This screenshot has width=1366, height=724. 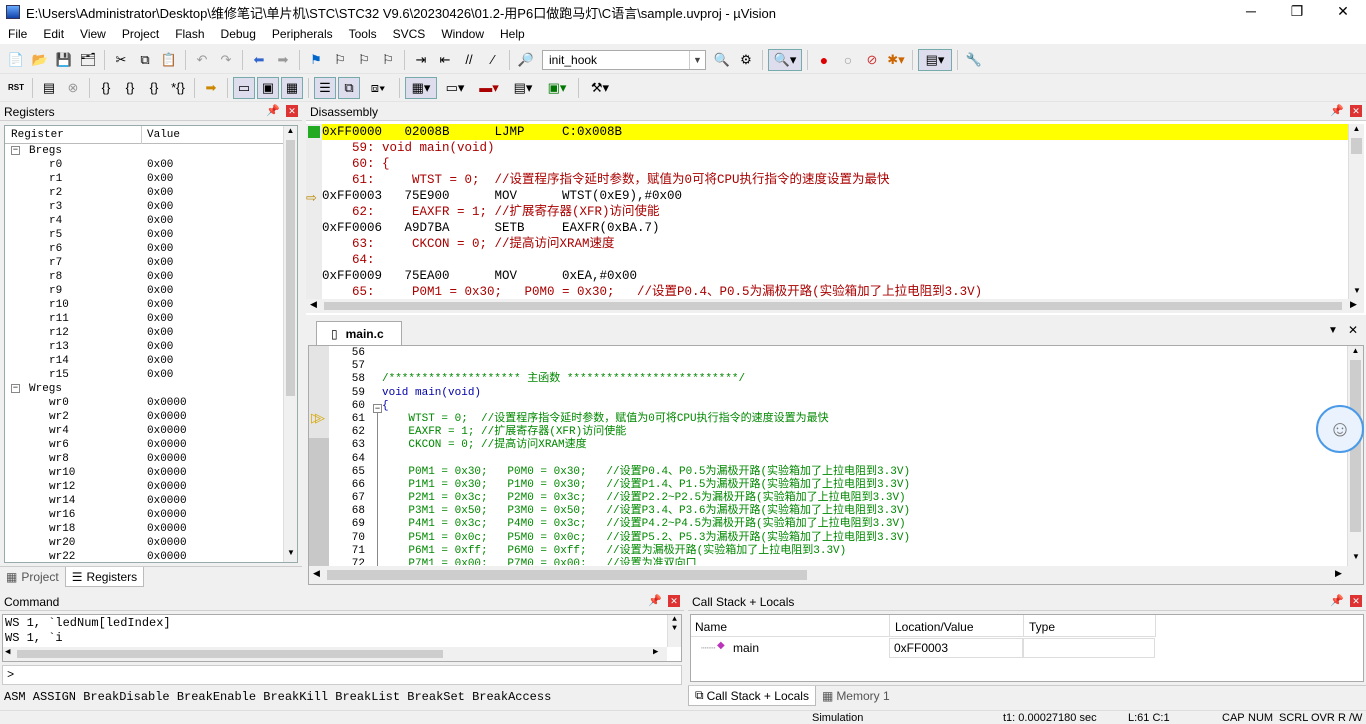 I want to click on menu-debug: Debug, so click(x=238, y=34).